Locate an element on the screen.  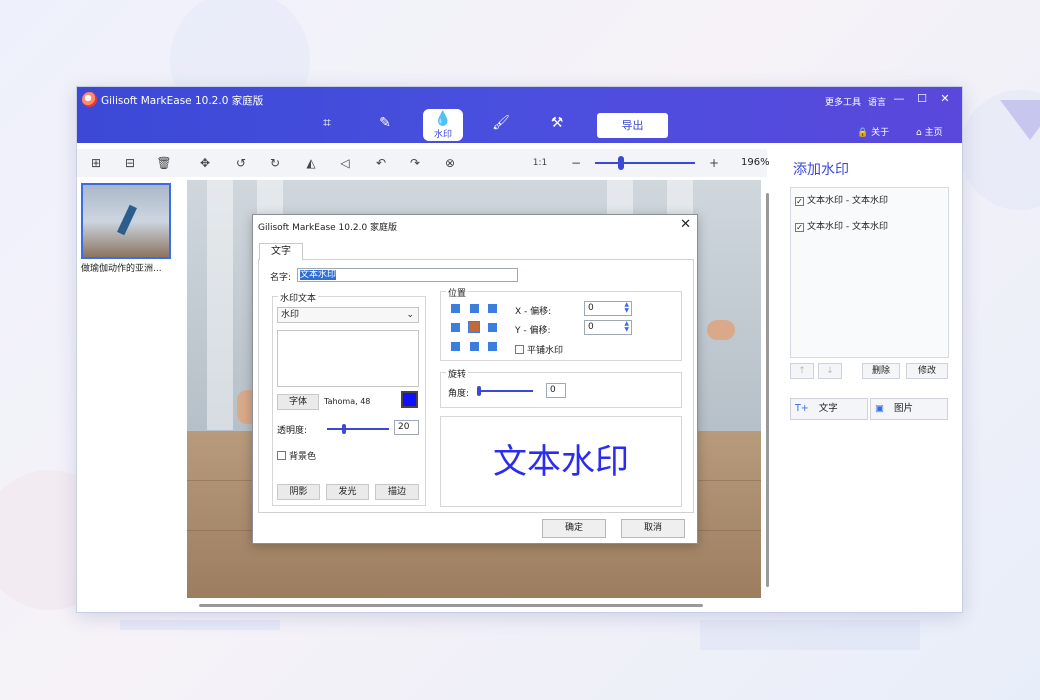
position-middle-left is located at coordinates (455, 327).